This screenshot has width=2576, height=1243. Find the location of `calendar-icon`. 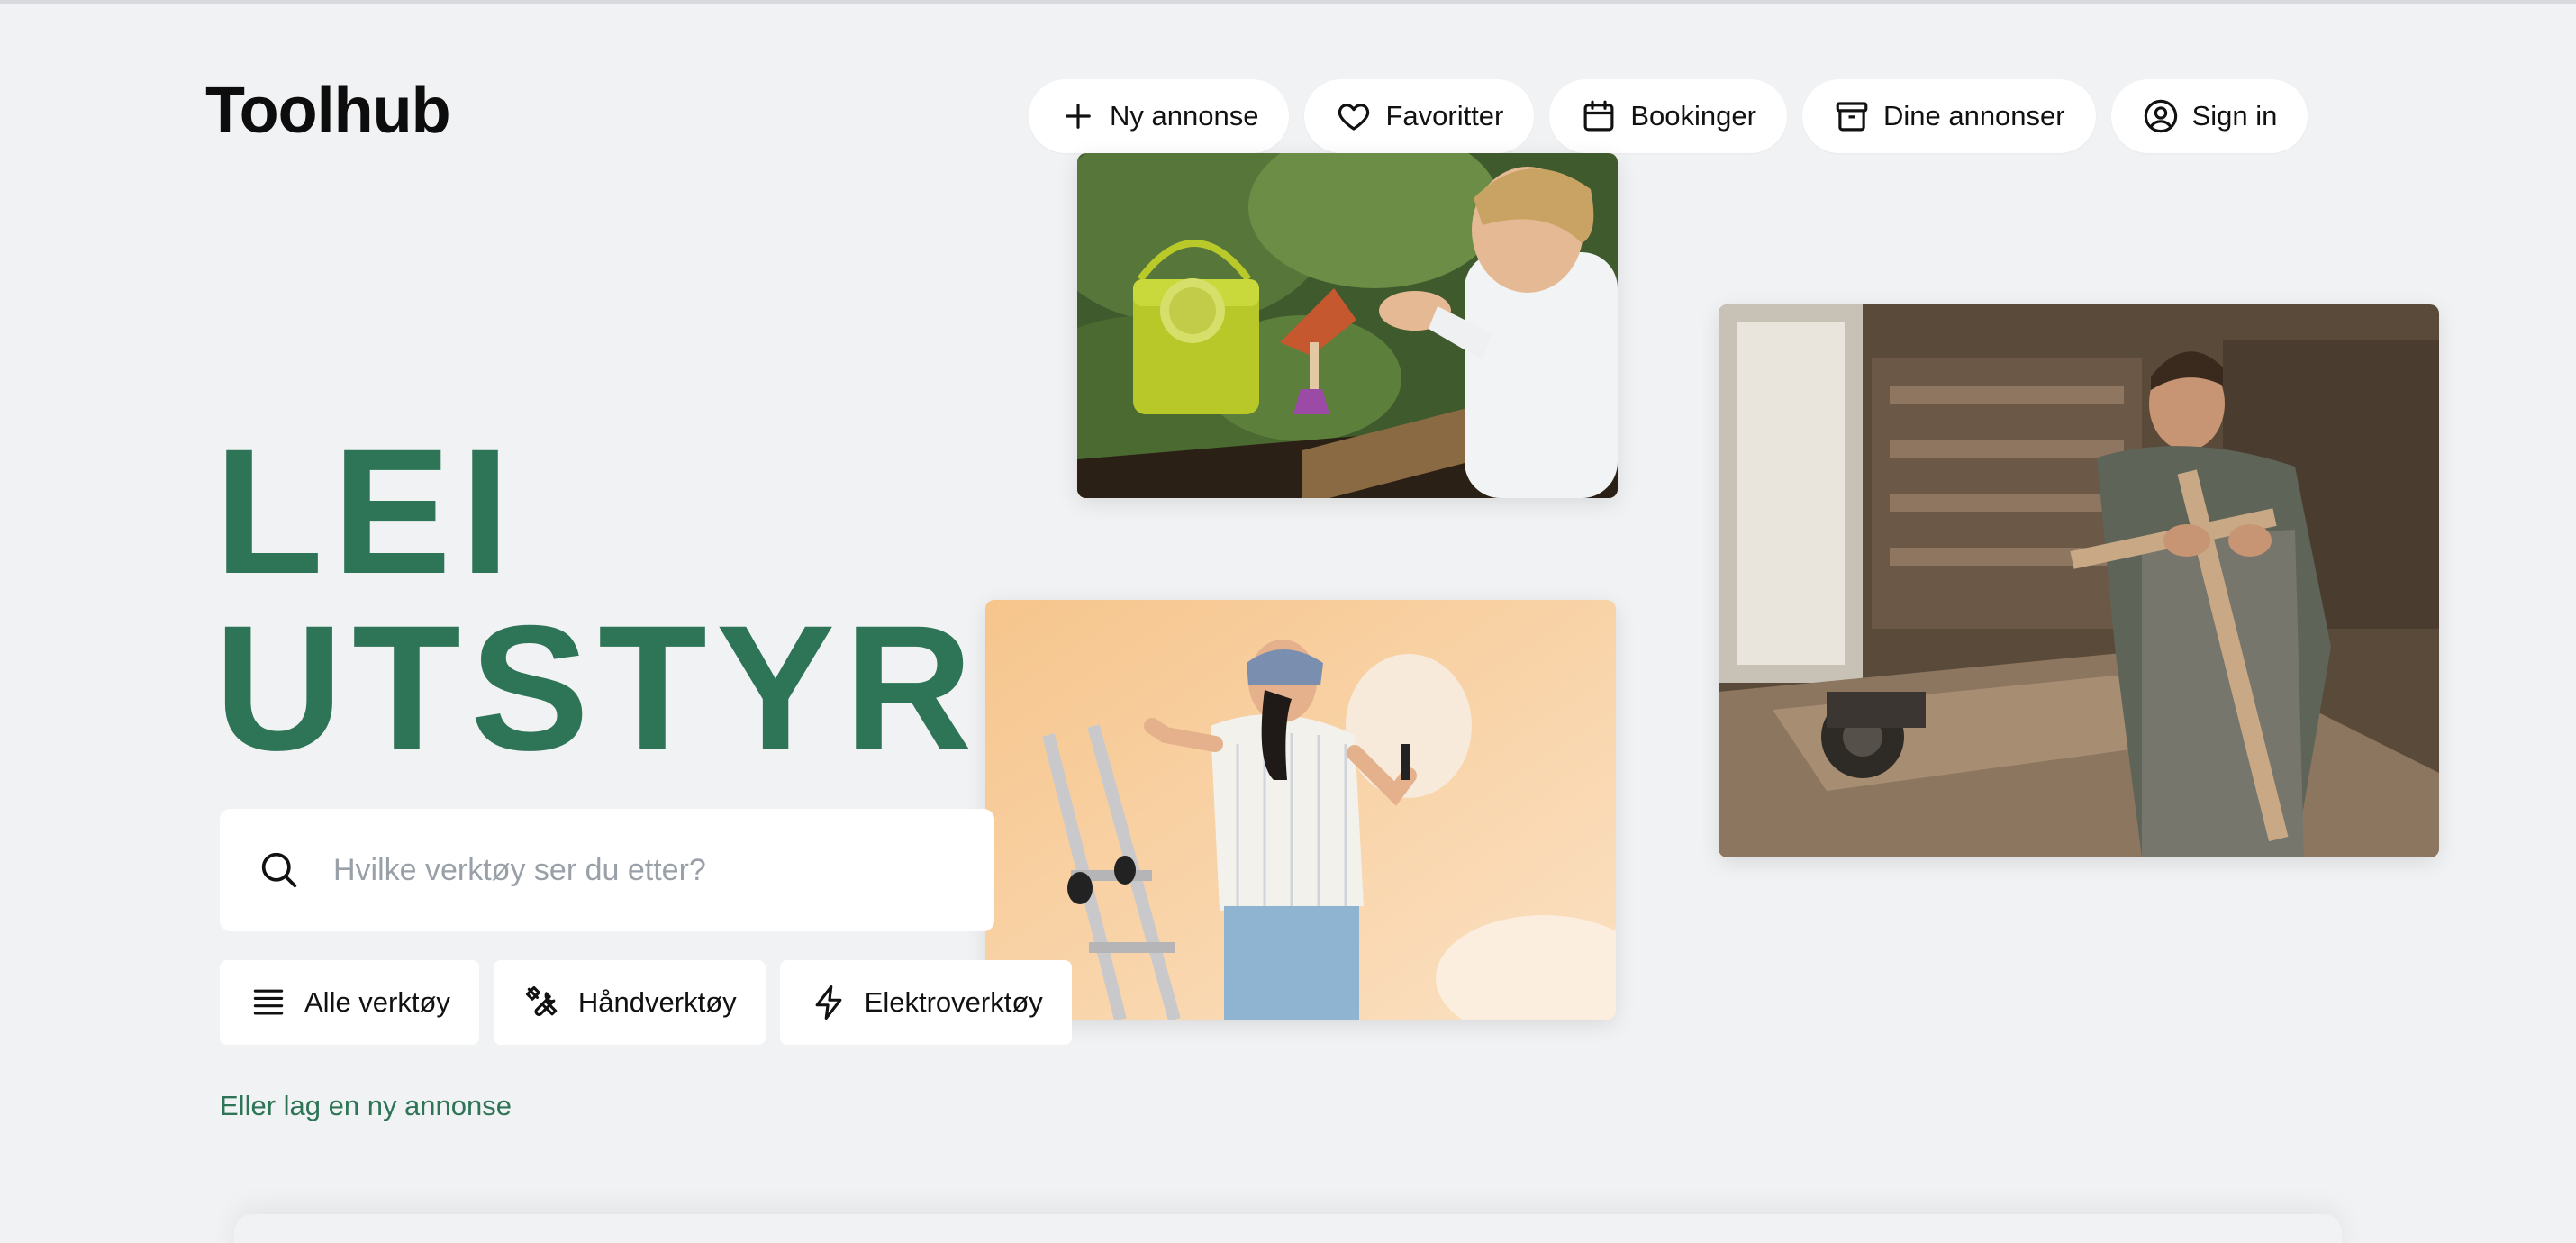

calendar-icon is located at coordinates (1598, 116).